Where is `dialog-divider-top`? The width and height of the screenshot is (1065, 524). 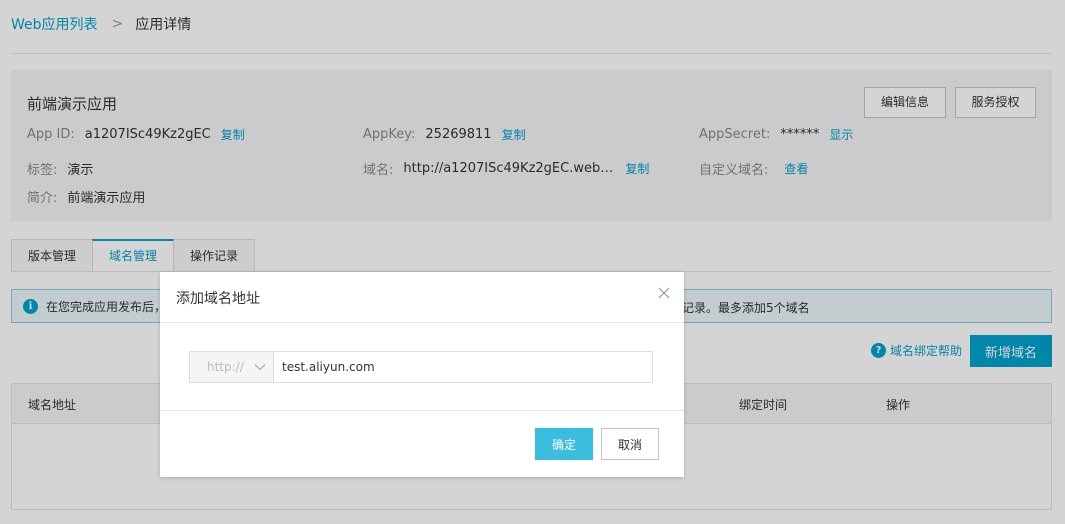 dialog-divider-top is located at coordinates (422, 322).